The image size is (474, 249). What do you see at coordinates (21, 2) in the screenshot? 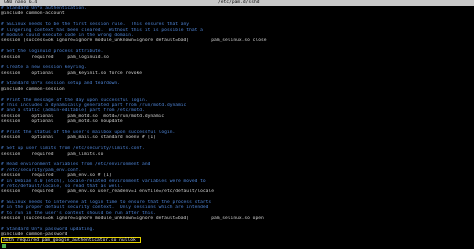
I see `editor-version: GNU nano 6.4` at bounding box center [21, 2].